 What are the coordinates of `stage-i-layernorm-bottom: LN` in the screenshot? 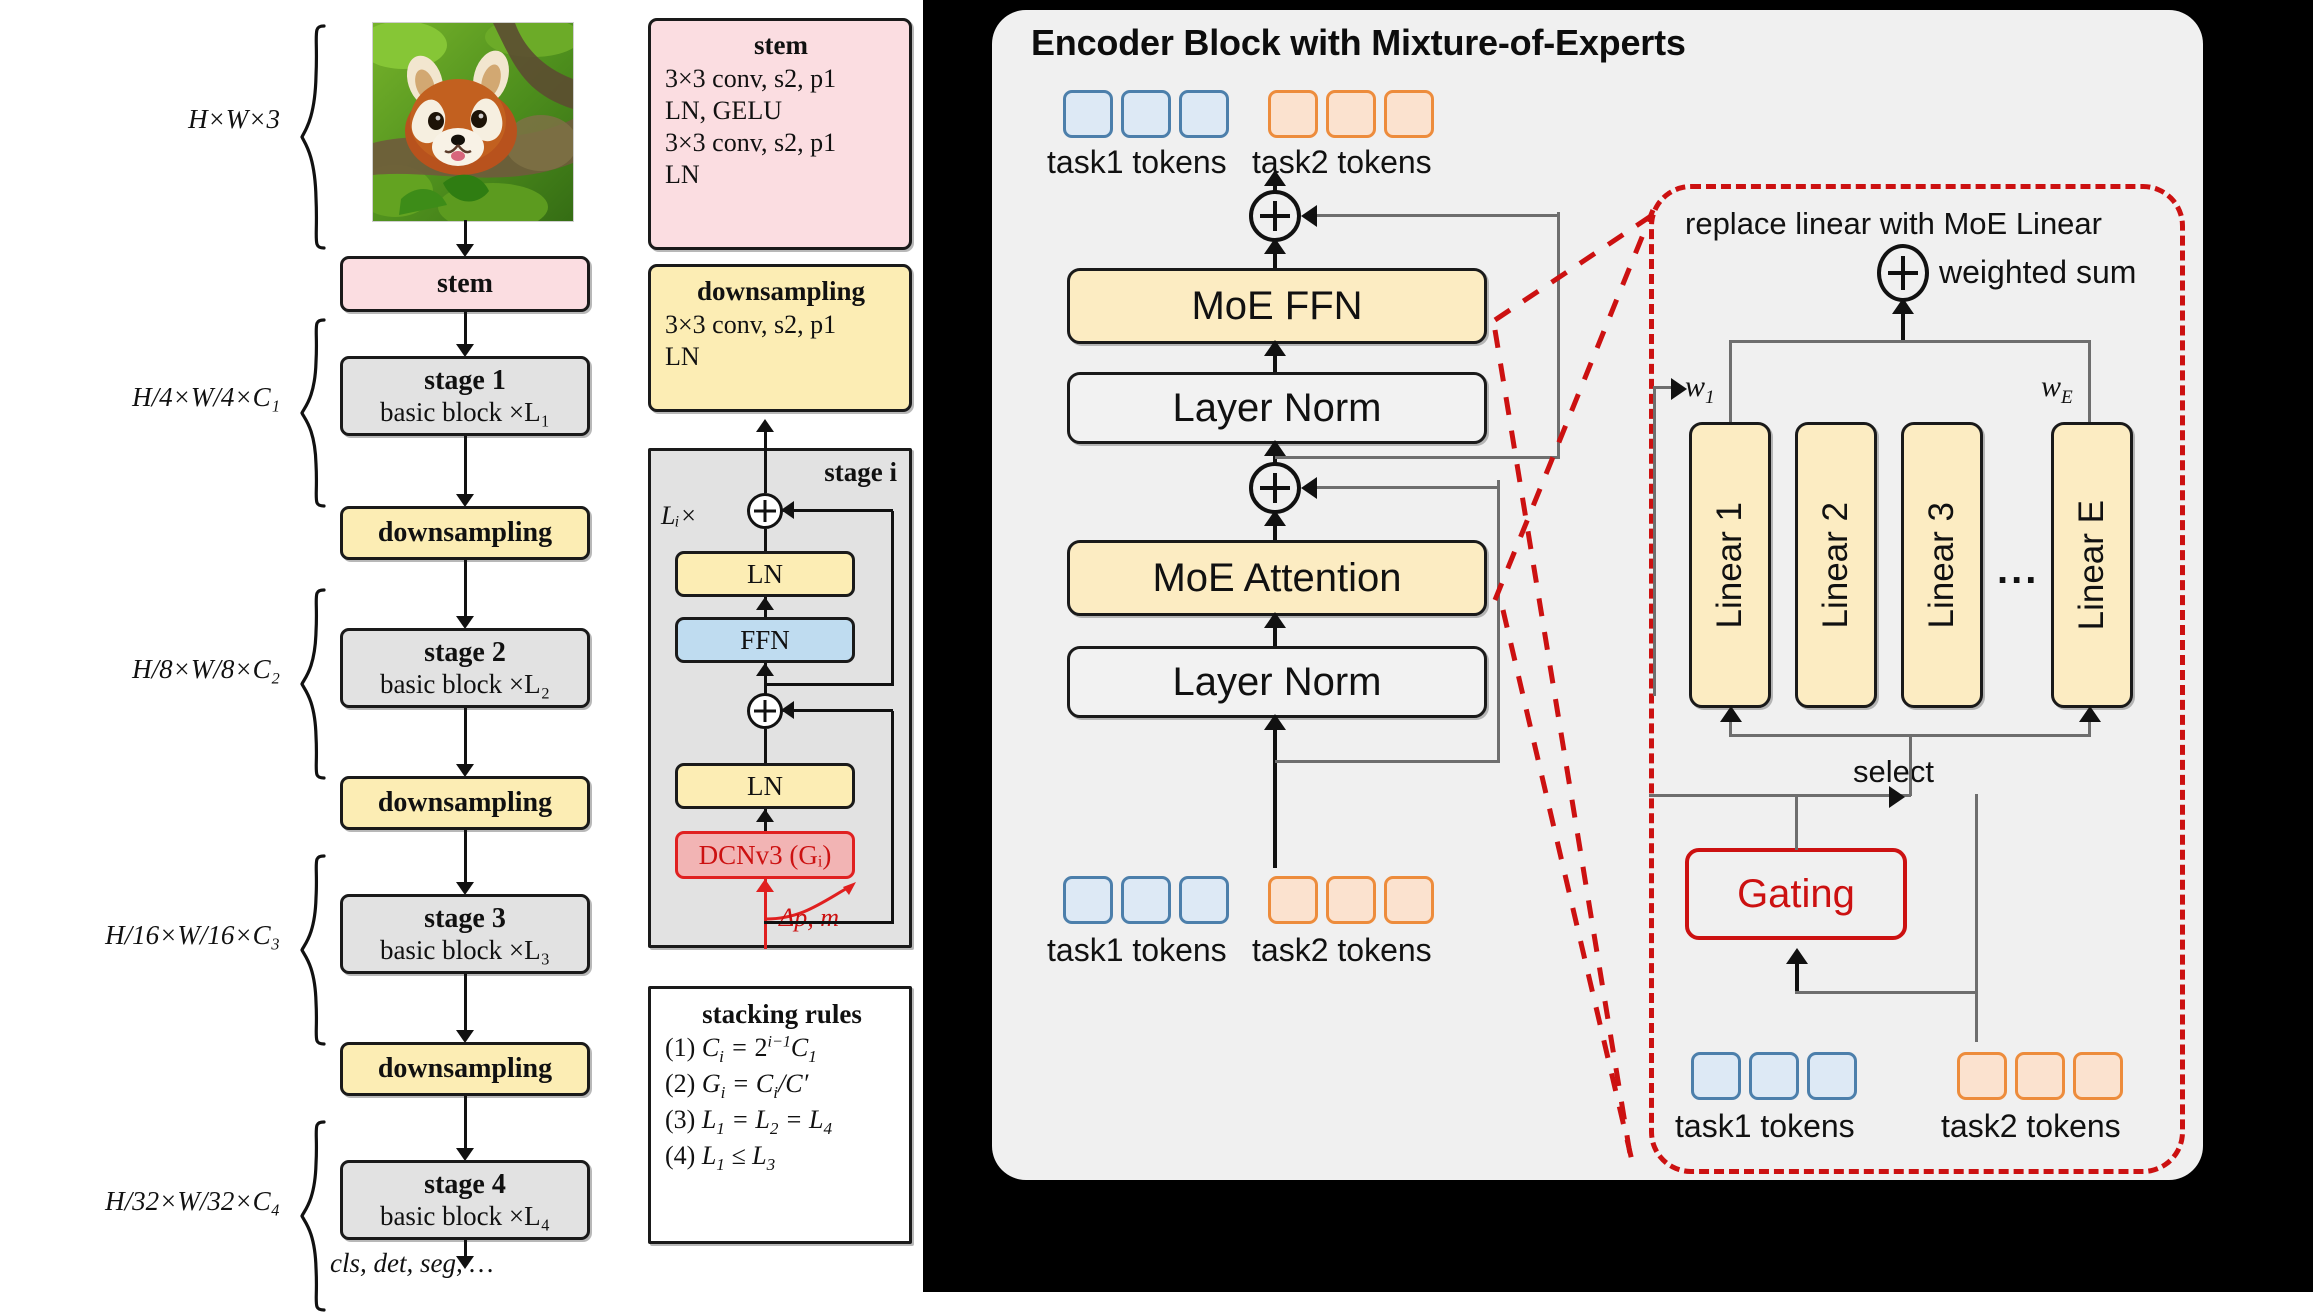 It's located at (765, 786).